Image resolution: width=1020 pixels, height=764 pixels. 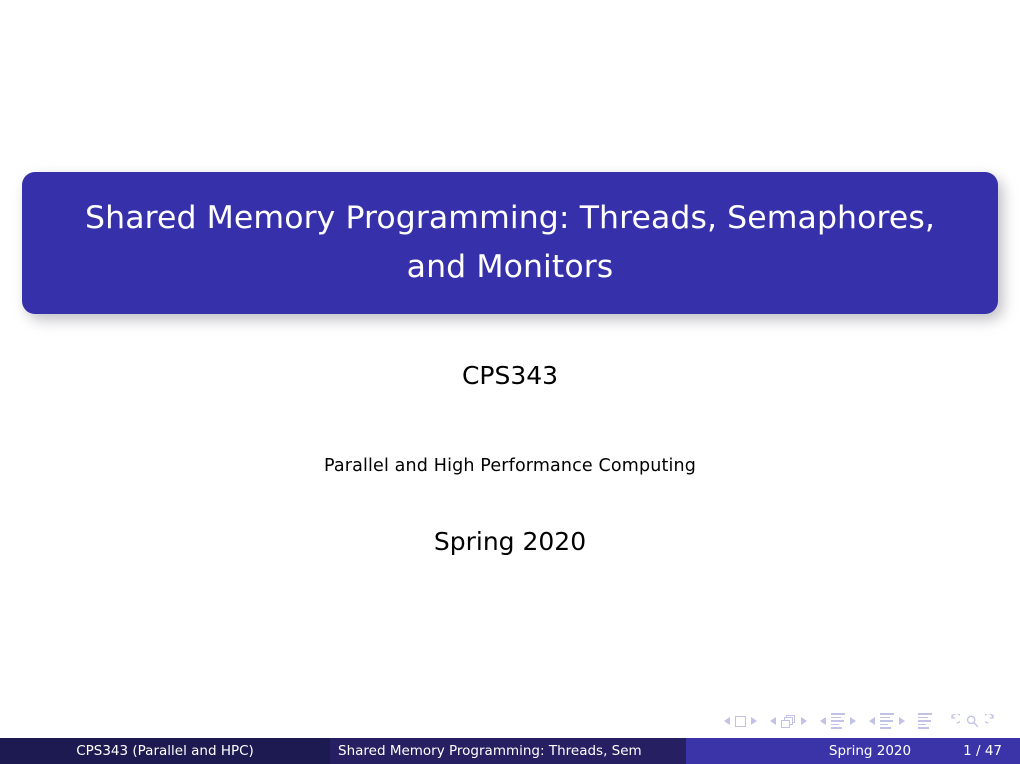 I want to click on document-icon, so click(x=925, y=721).